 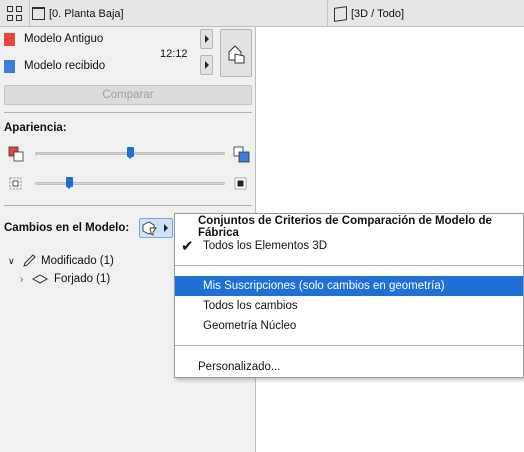 I want to click on menu-item-all-3d-elements: ✔ Todos los Elementos 3D, so click(x=349, y=246).